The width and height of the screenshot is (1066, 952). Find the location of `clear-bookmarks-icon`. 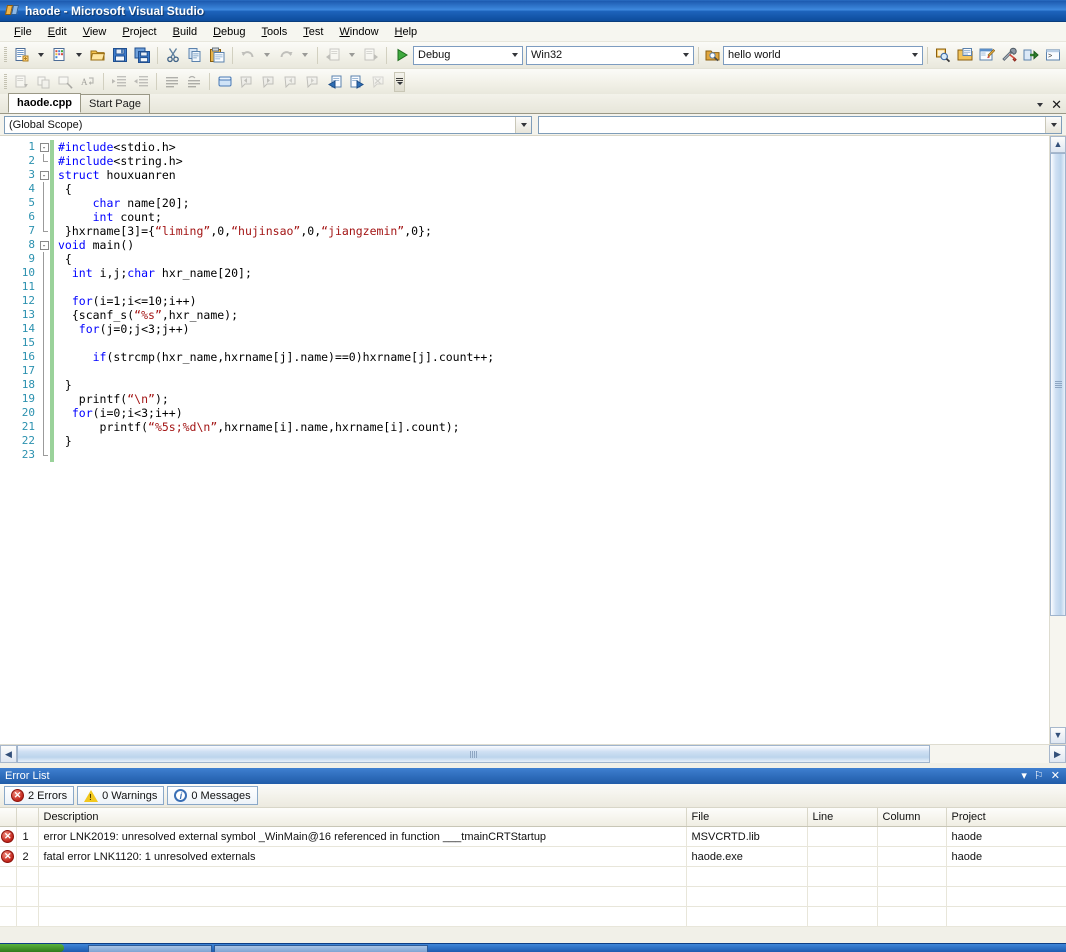

clear-bookmarks-icon is located at coordinates (379, 82).